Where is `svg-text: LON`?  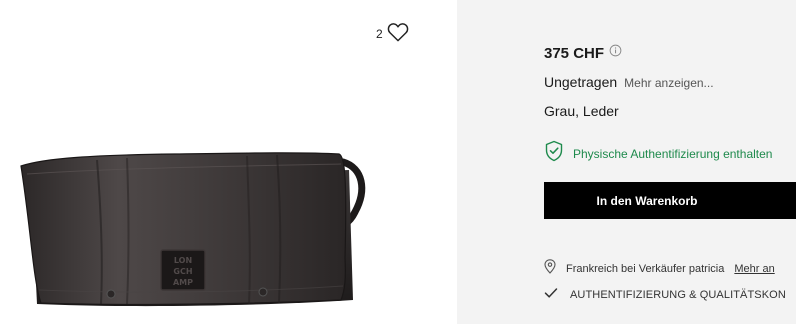
svg-text: LON is located at coordinates (183, 260).